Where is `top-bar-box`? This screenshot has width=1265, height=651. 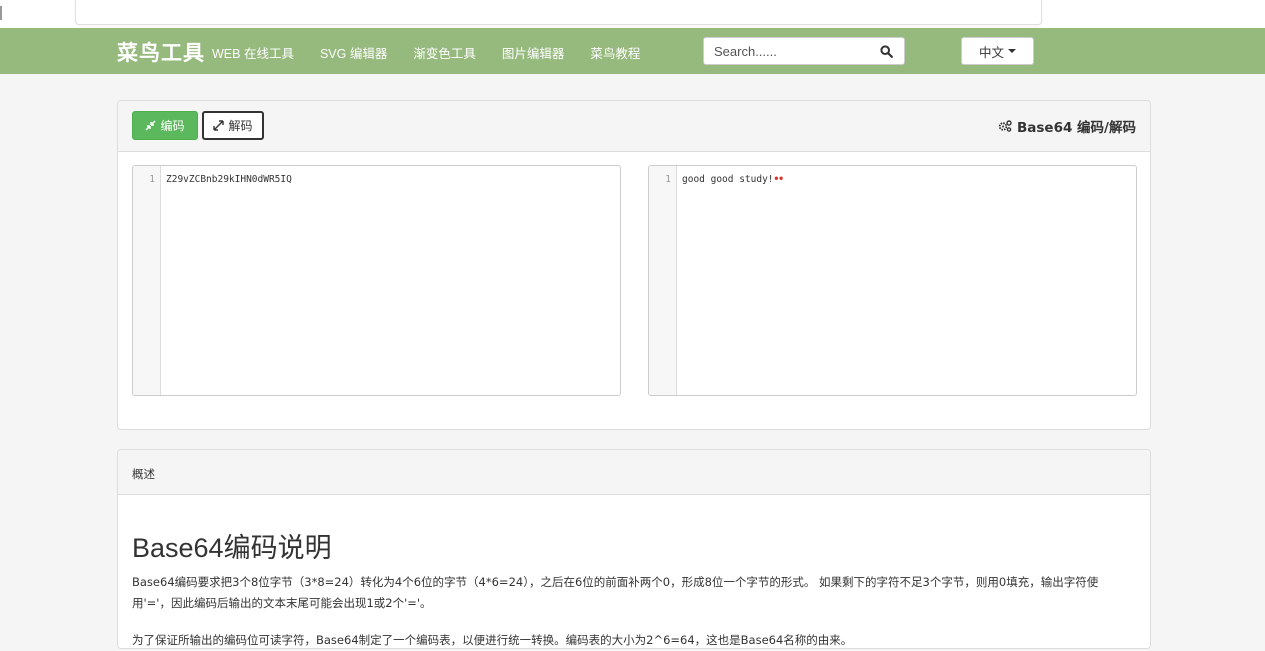
top-bar-box is located at coordinates (558, 12).